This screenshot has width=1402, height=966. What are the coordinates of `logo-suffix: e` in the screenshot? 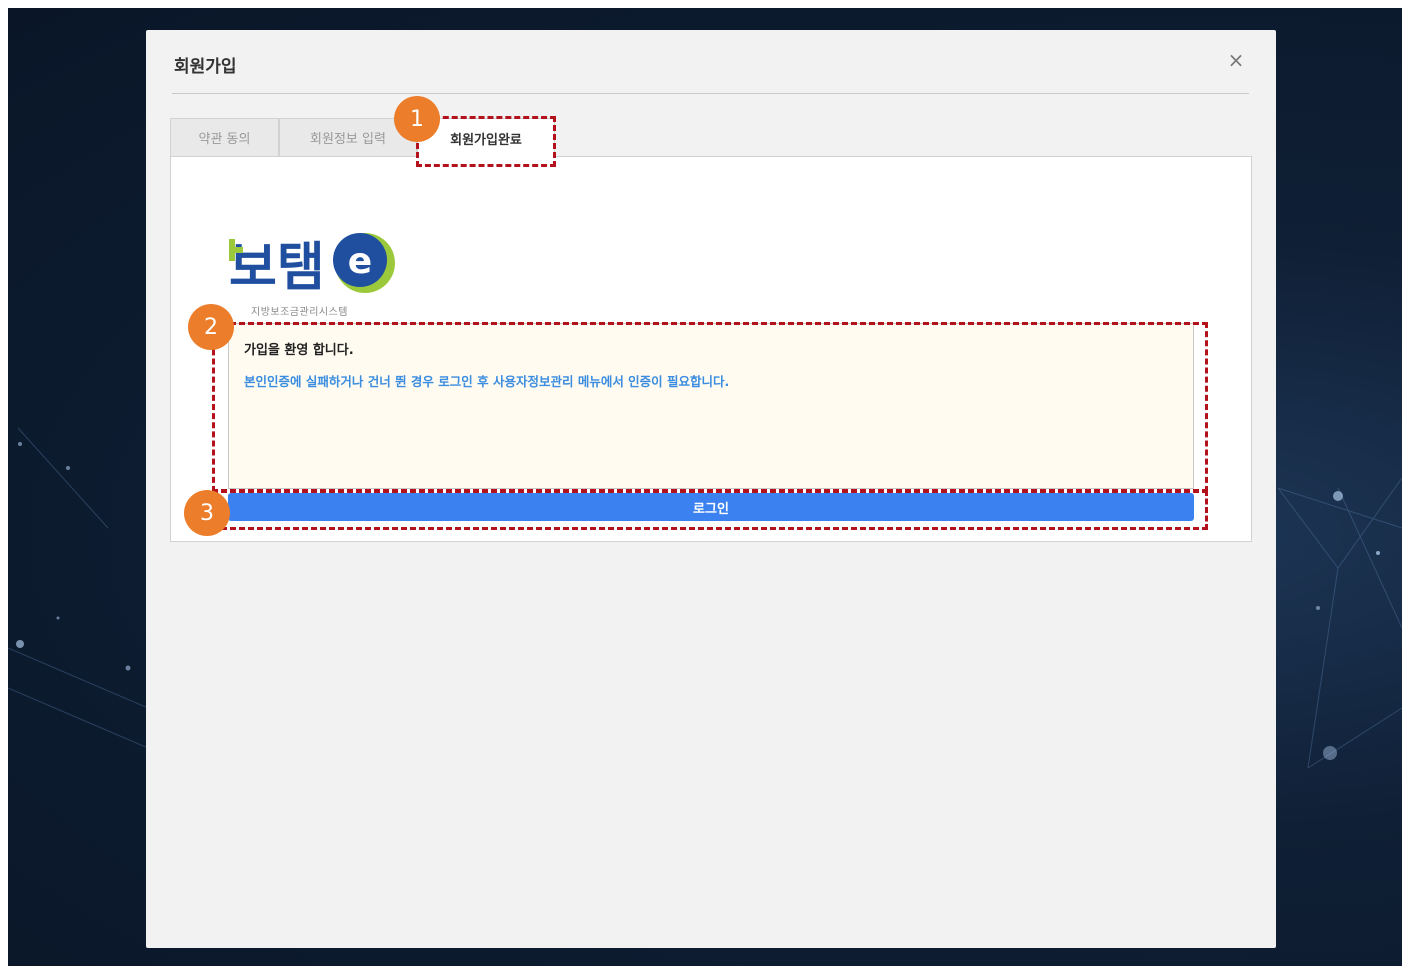 It's located at (360, 261).